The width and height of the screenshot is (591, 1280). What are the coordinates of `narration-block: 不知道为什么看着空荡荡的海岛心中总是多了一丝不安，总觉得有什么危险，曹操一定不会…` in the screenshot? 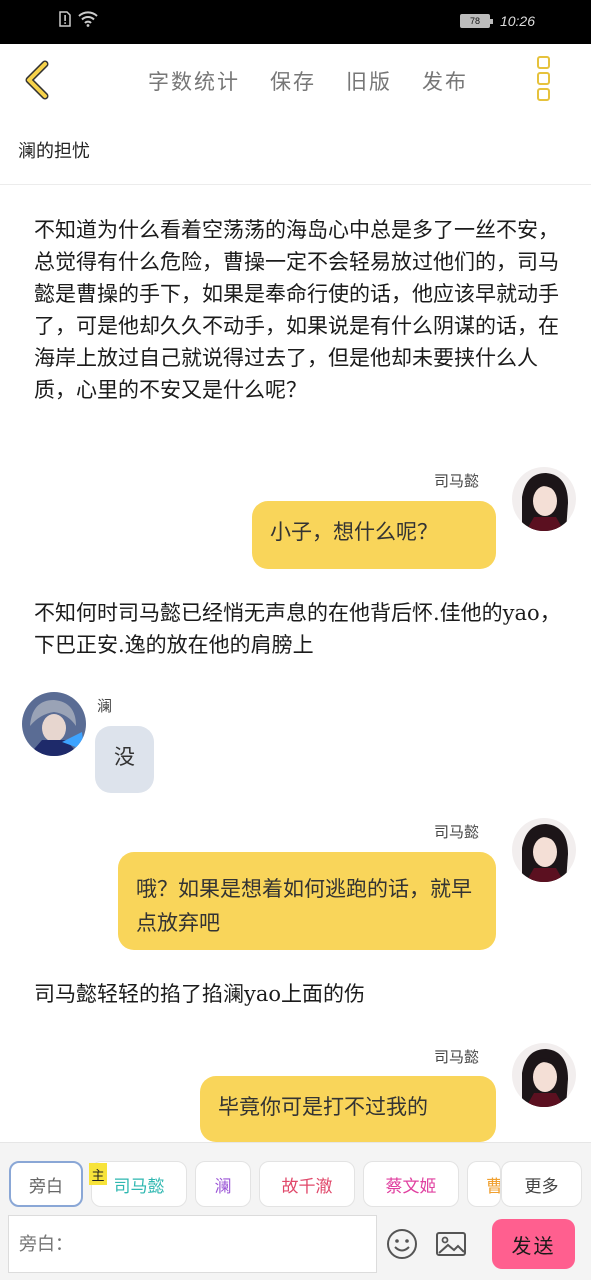 It's located at (299, 310).